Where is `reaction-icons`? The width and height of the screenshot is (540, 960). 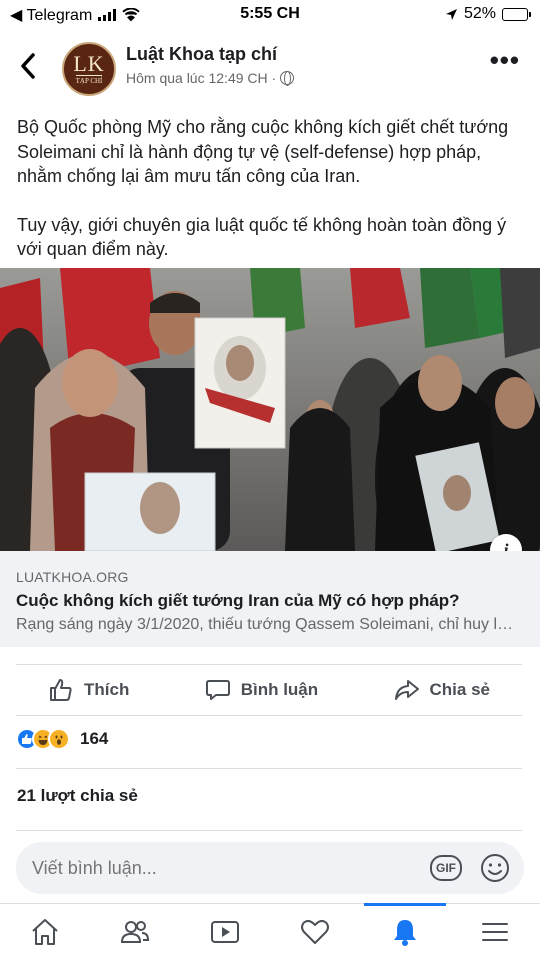 reaction-icons is located at coordinates (43, 739).